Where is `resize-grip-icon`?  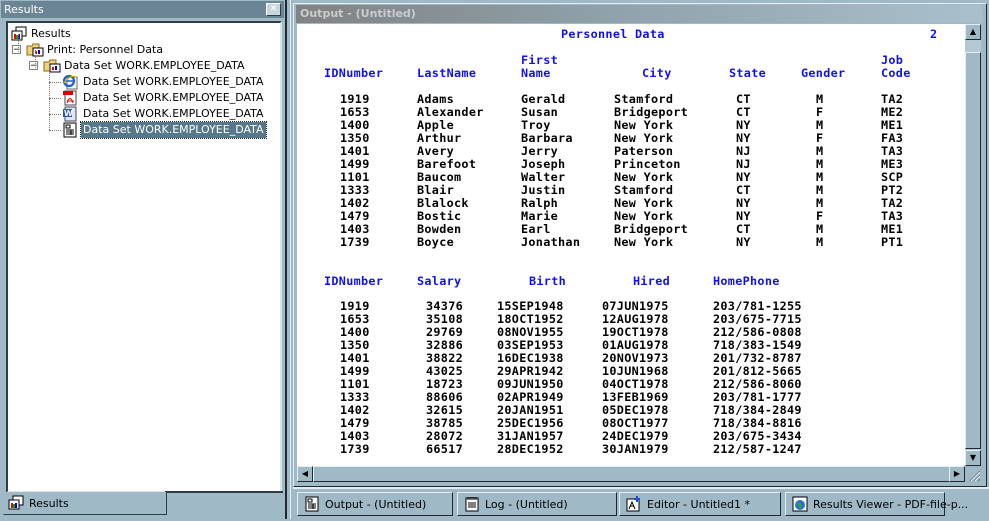 resize-grip-icon is located at coordinates (973, 474).